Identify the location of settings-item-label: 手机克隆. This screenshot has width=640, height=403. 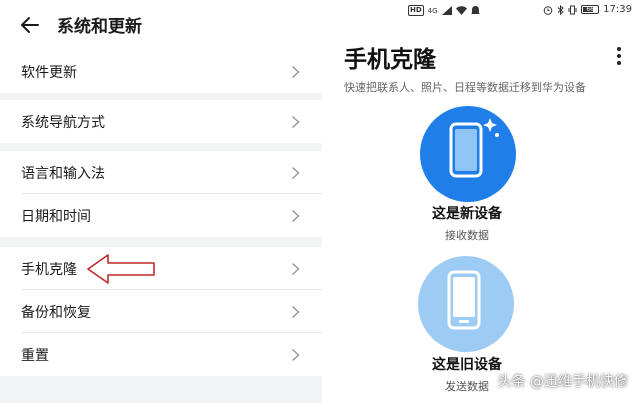
(49, 269).